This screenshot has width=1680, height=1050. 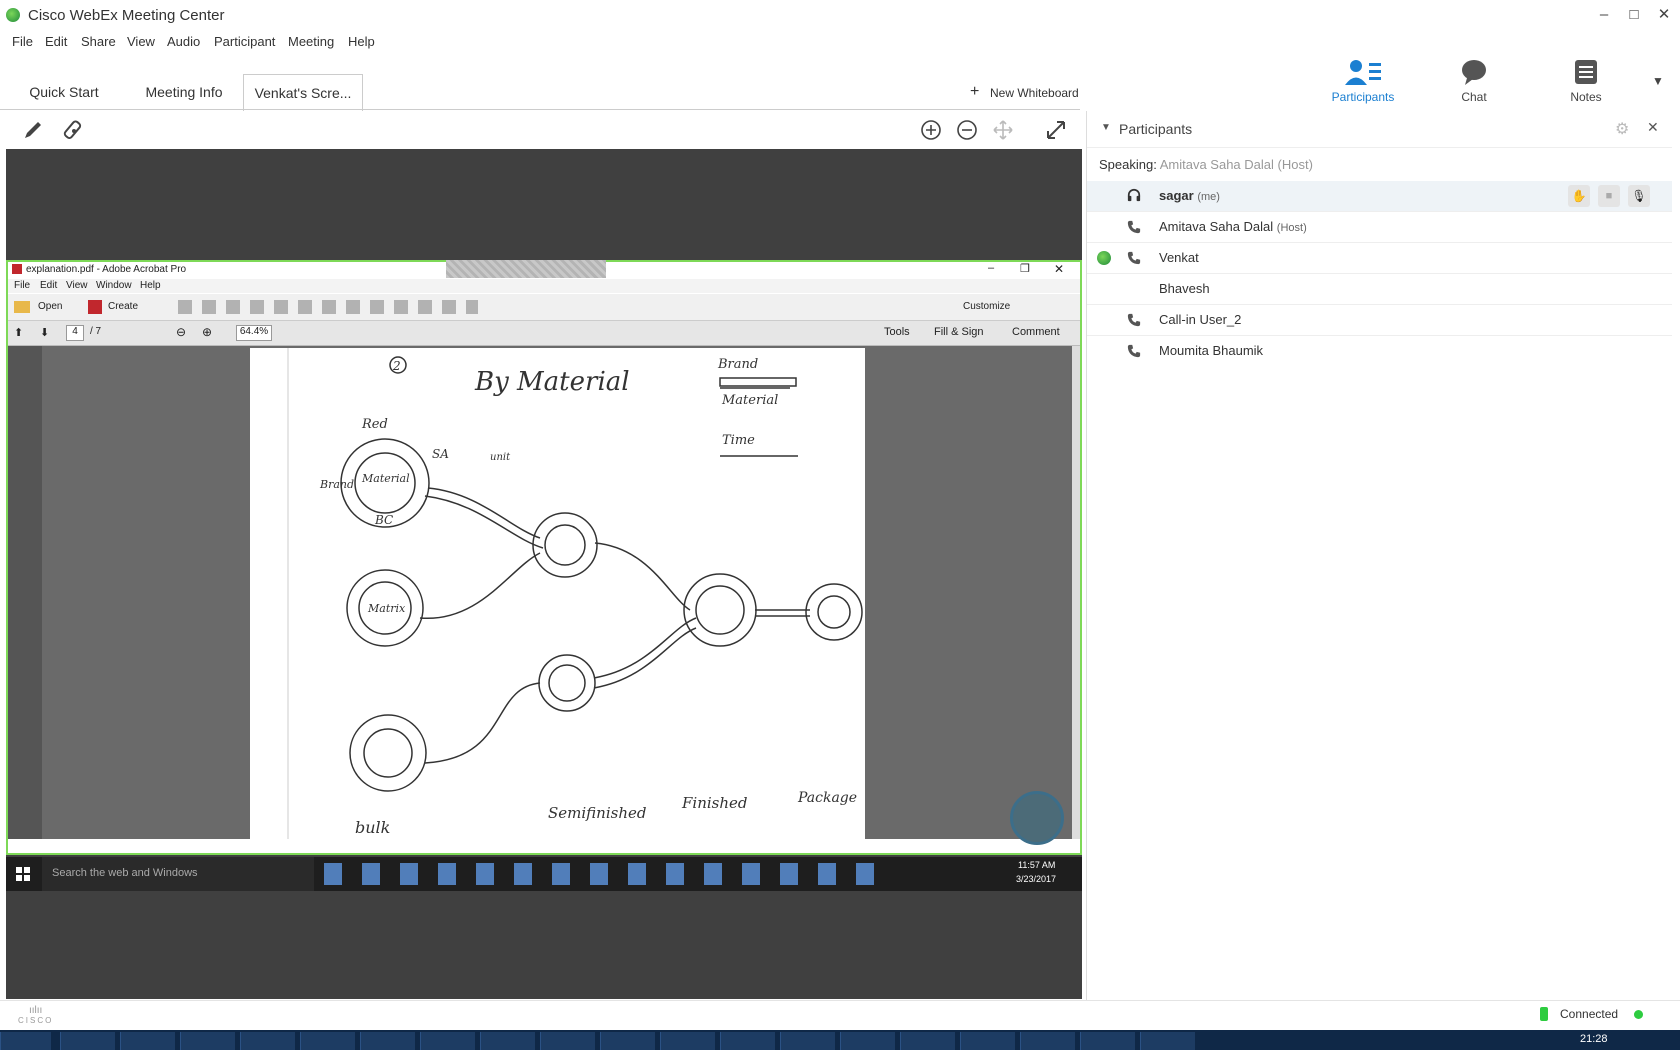 What do you see at coordinates (1034, 93) in the screenshot?
I see `new-whiteboard-button: New Whiteboard` at bounding box center [1034, 93].